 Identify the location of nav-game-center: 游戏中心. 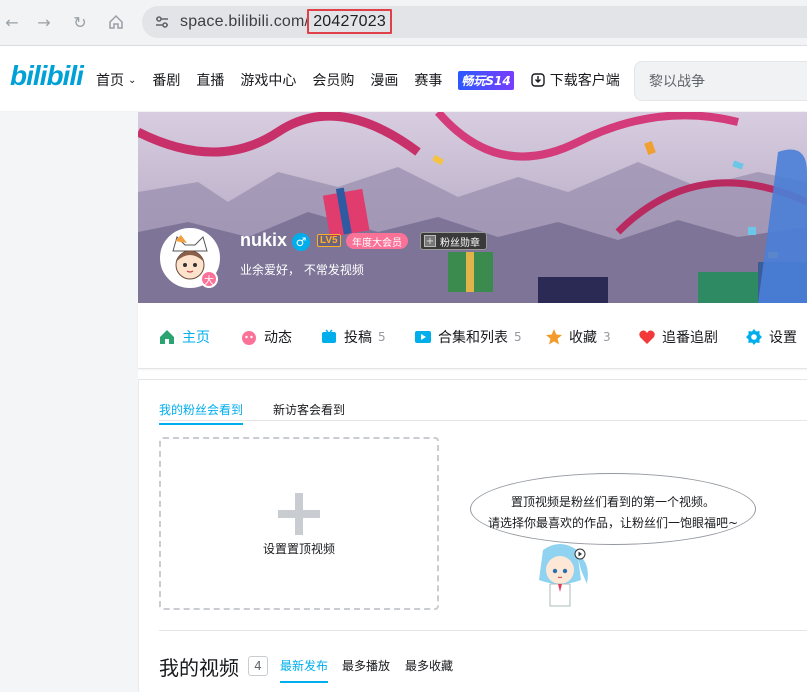
(268, 80).